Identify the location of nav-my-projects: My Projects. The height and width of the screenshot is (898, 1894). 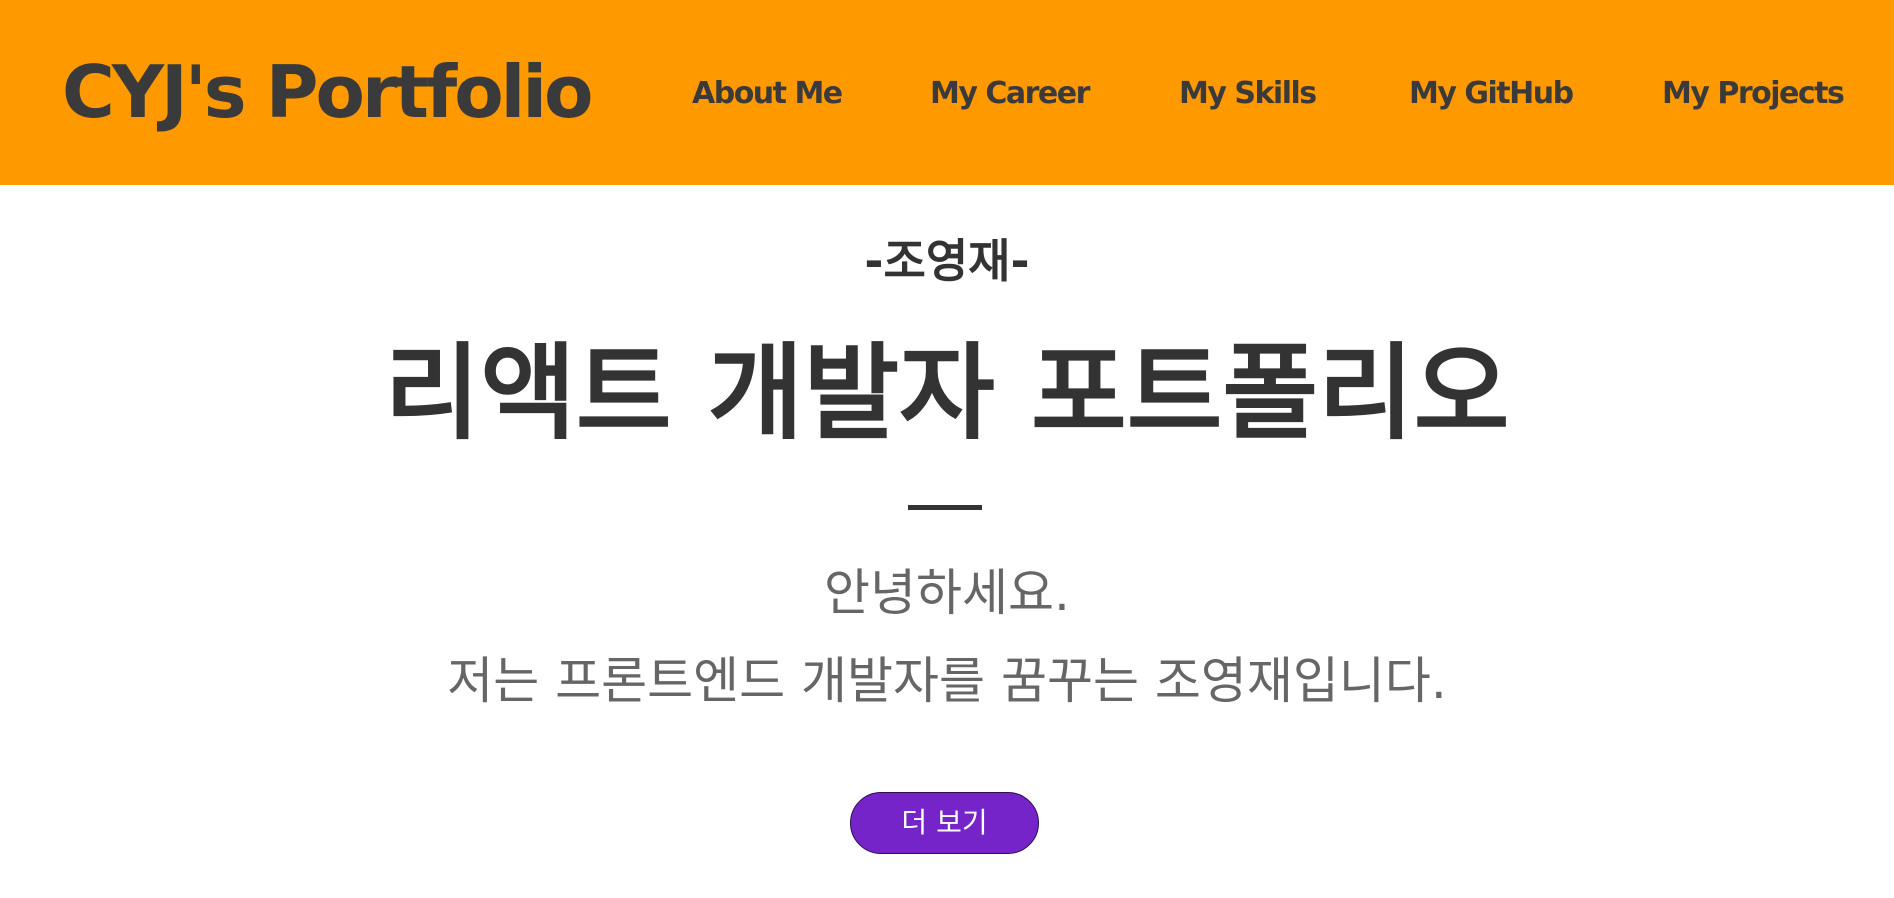
(1753, 94).